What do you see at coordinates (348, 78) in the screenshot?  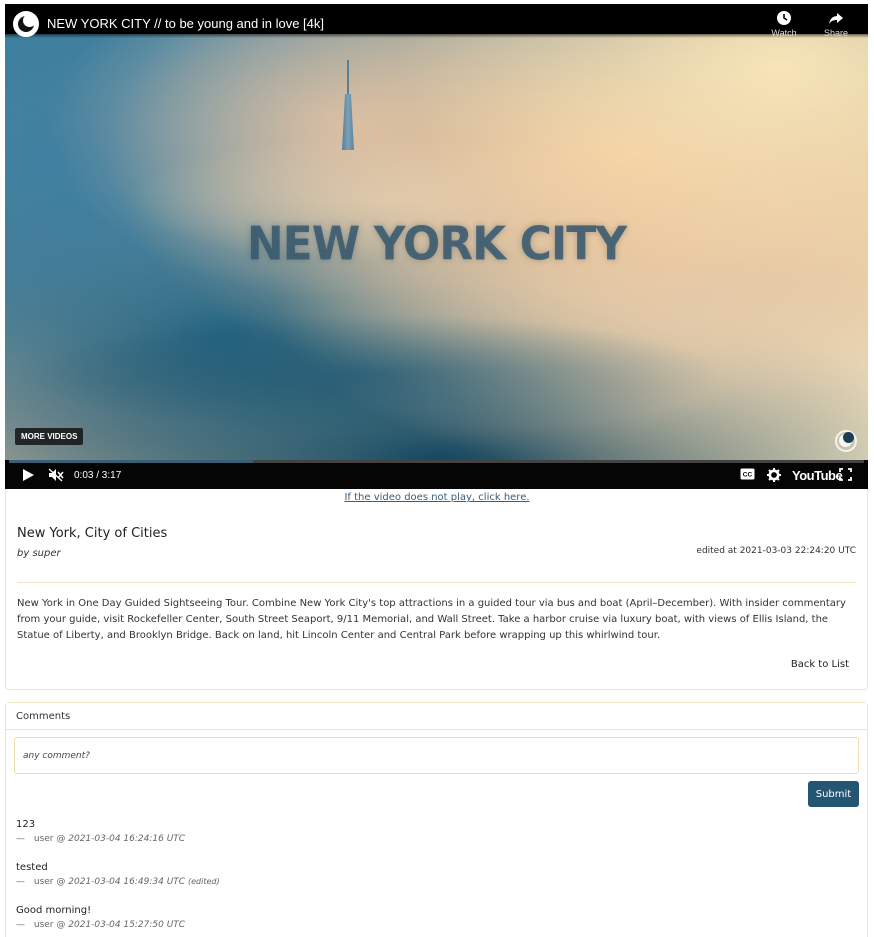 I see `tower-spire` at bounding box center [348, 78].